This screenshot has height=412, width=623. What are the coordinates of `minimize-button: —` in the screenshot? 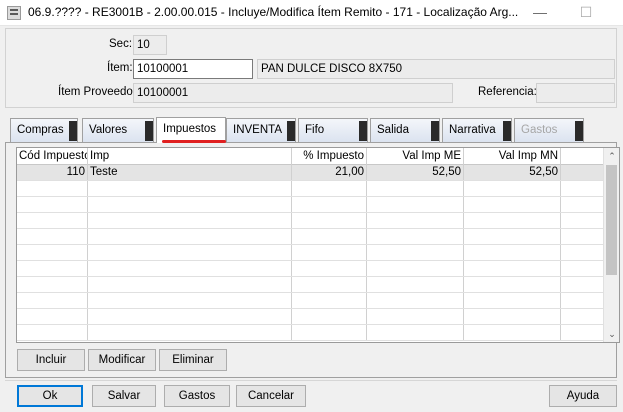 It's located at (540, 13).